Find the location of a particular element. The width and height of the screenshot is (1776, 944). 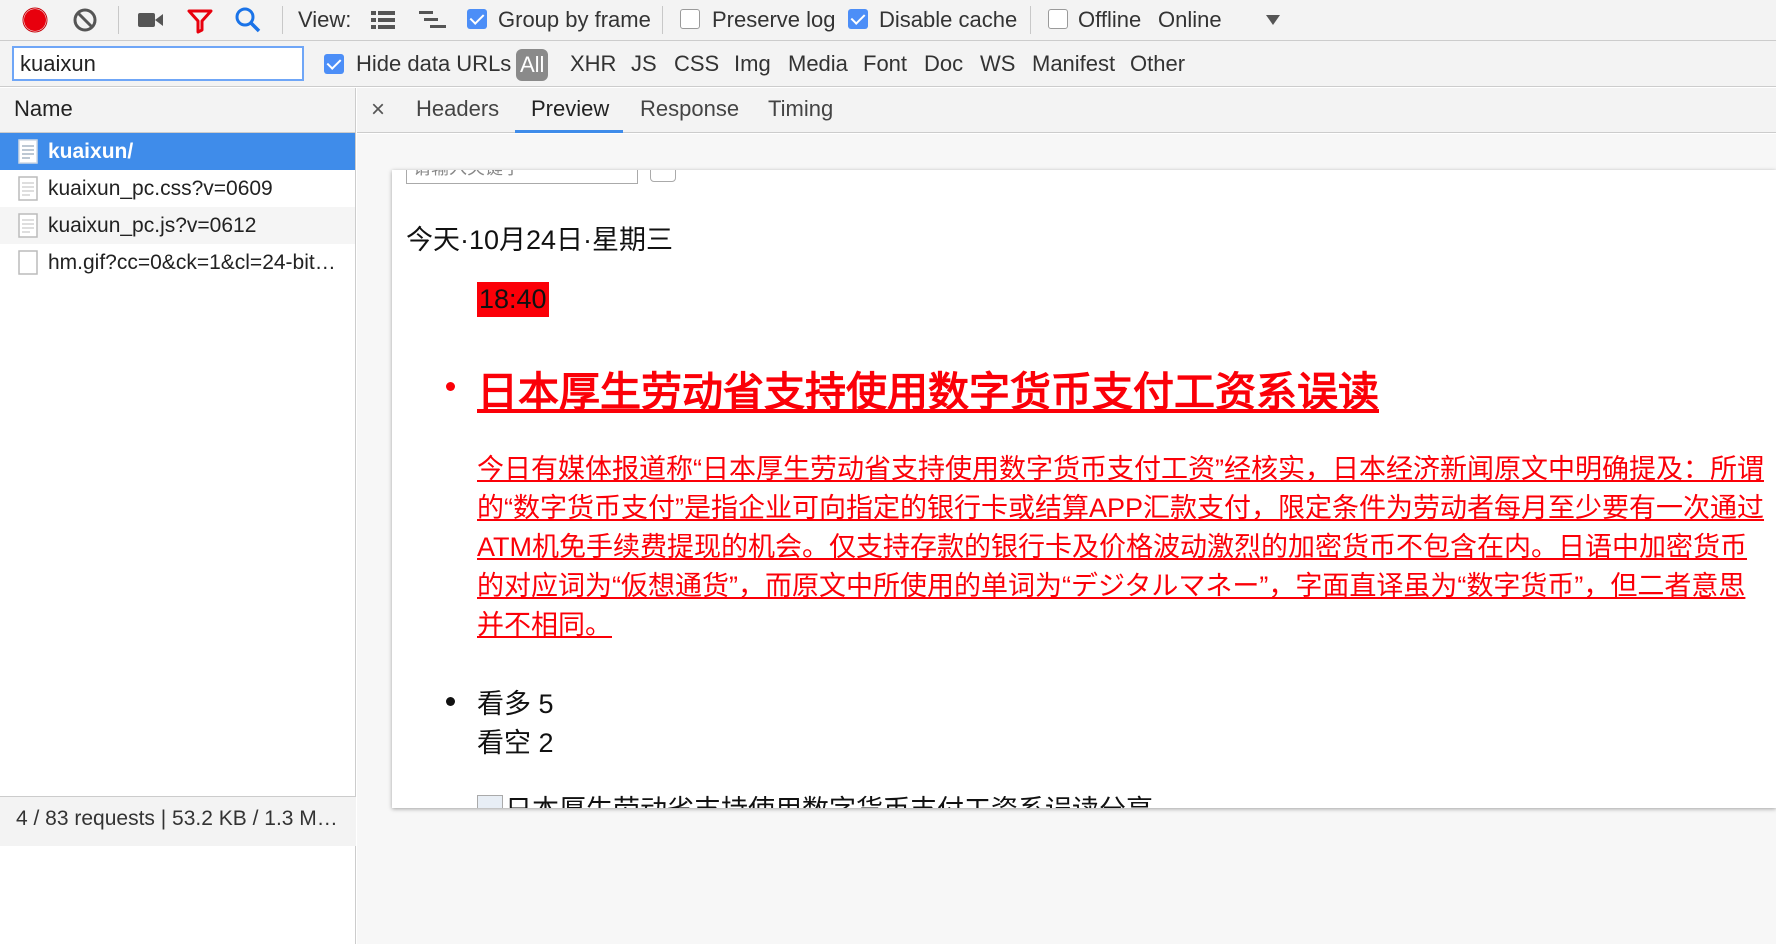

date-heading: 今天·10月24日·星期三 is located at coordinates (540, 240).